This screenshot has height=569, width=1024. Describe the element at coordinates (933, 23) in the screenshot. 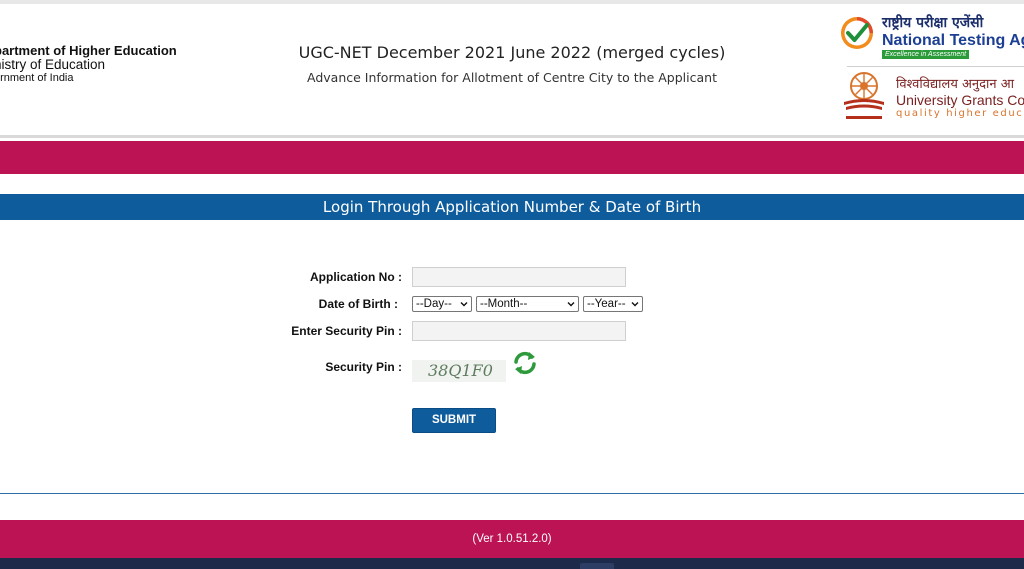

I see `nta-name-hindi: राष्ट्रीय परीक्षा एजेंसी` at that location.